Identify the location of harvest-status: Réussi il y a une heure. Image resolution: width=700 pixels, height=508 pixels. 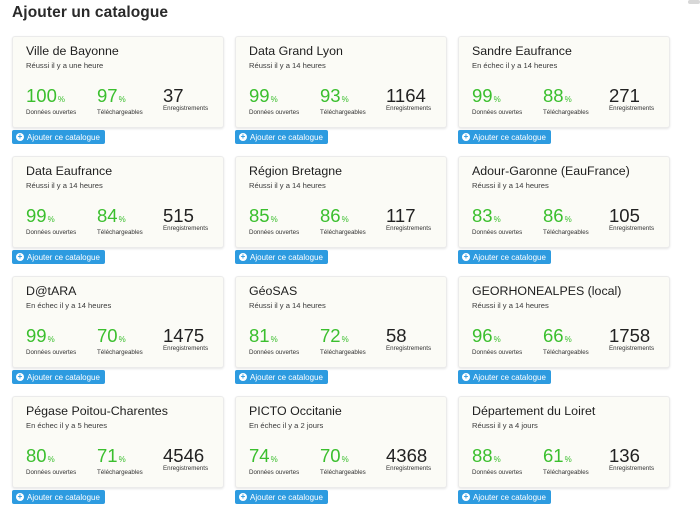
(65, 65).